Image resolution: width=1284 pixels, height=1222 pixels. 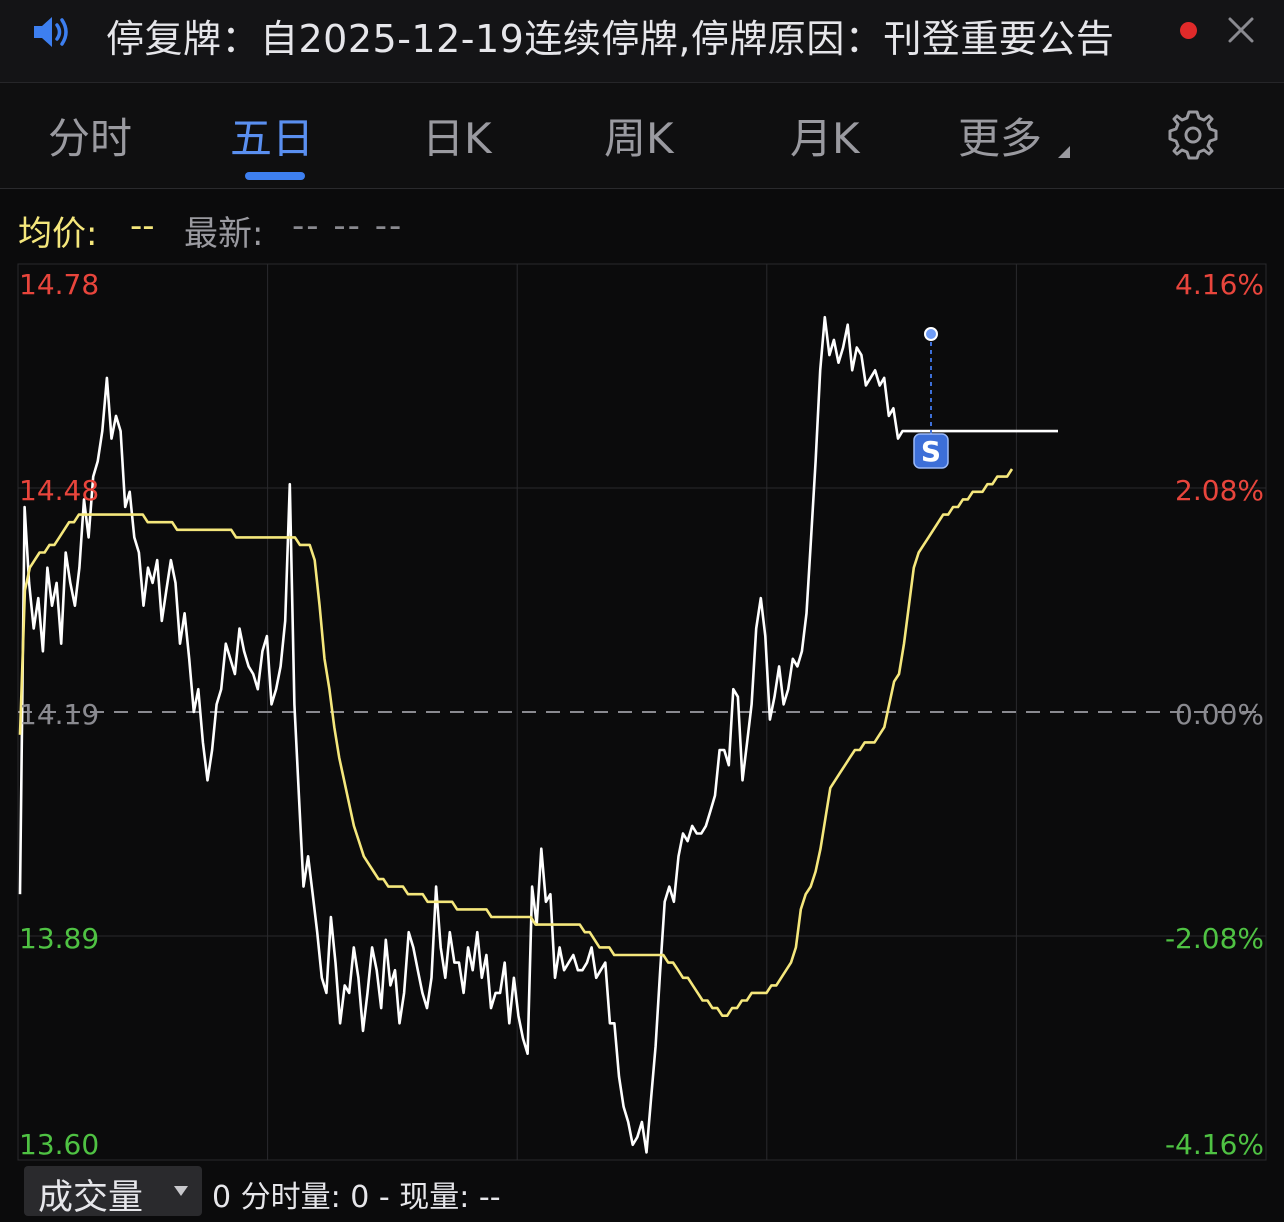 What do you see at coordinates (356, 1197) in the screenshot?
I see `volume-readout: 0 分时量: 0 - 现量: --` at bounding box center [356, 1197].